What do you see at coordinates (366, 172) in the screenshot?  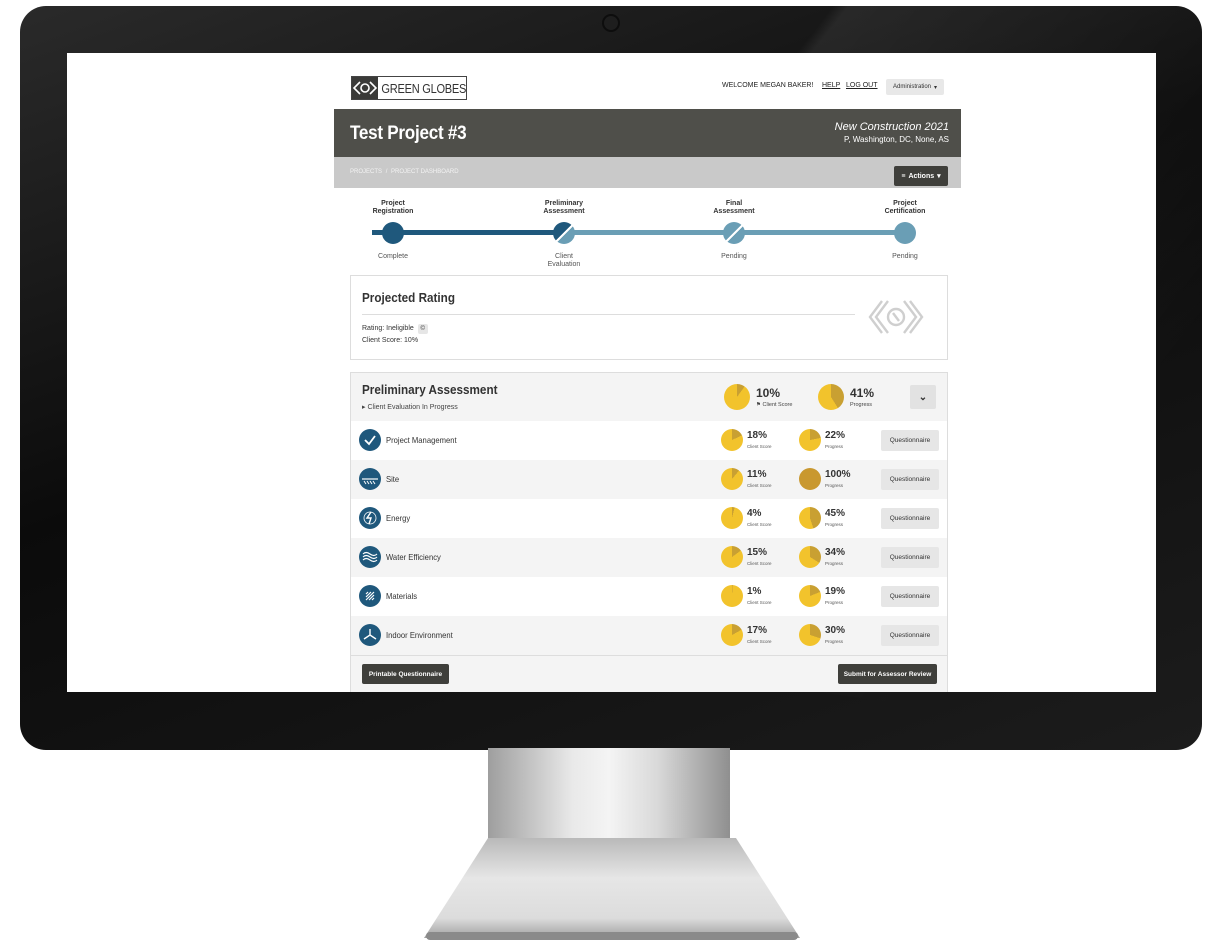 I see `breadcrumb-projects: PROJECTS` at bounding box center [366, 172].